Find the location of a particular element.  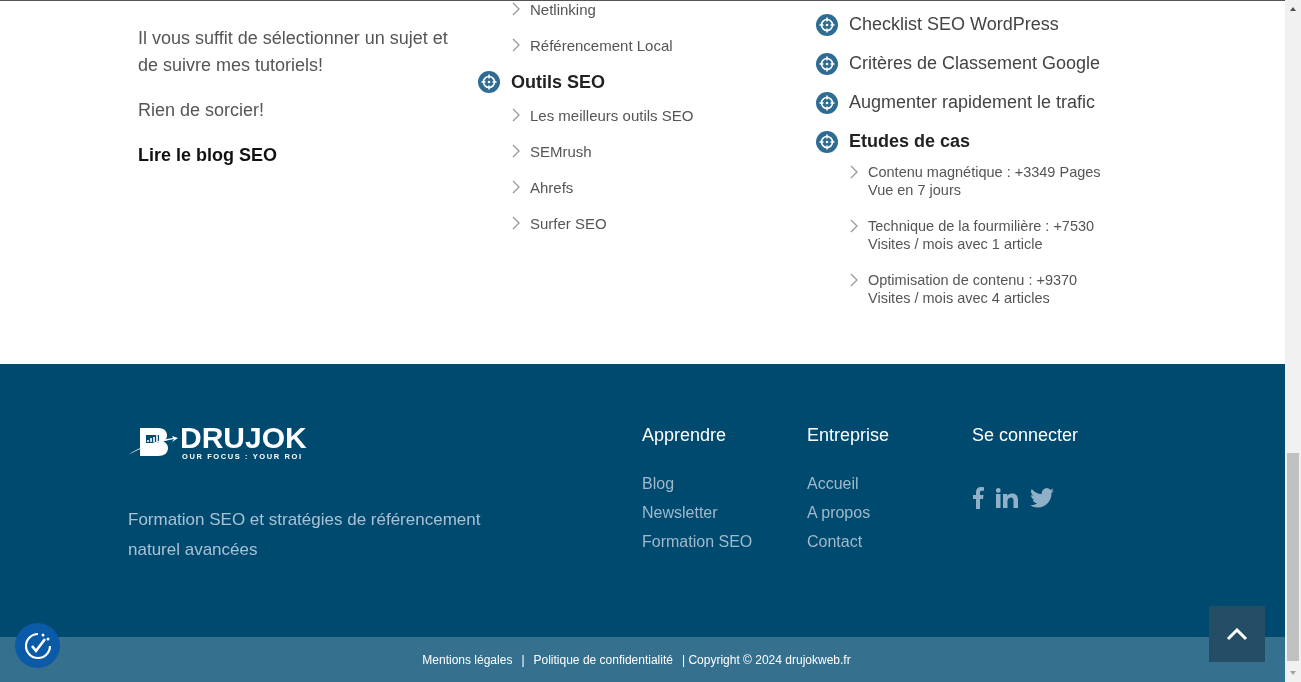

footer-heading: Entreprise is located at coordinates (849, 435).